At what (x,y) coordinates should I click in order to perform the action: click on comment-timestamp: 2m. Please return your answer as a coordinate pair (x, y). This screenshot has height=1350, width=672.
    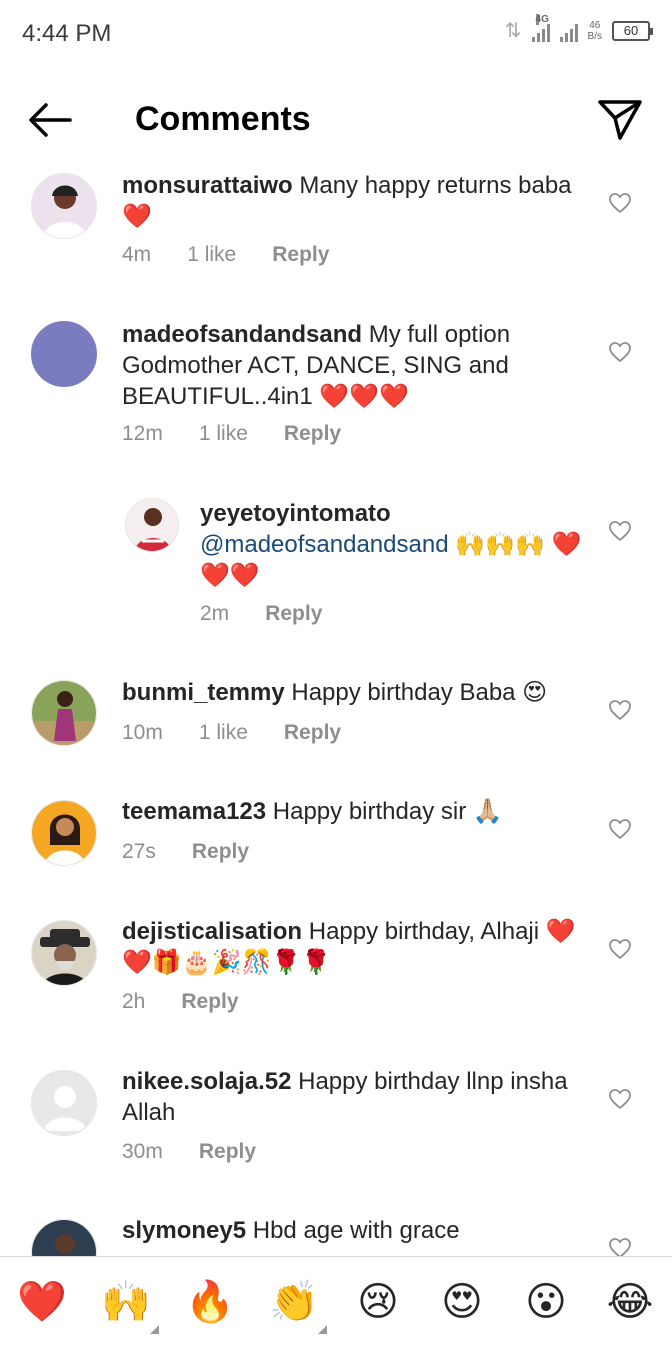
    Looking at the image, I should click on (215, 613).